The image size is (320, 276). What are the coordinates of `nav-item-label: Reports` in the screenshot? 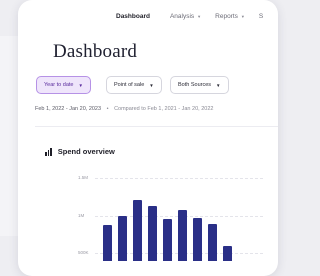 It's located at (226, 16).